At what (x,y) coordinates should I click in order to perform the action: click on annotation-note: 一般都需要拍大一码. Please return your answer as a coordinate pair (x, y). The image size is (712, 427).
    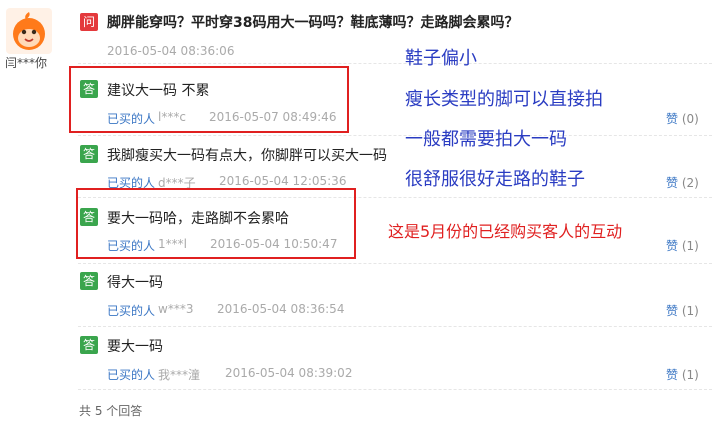
    Looking at the image, I should click on (486, 139).